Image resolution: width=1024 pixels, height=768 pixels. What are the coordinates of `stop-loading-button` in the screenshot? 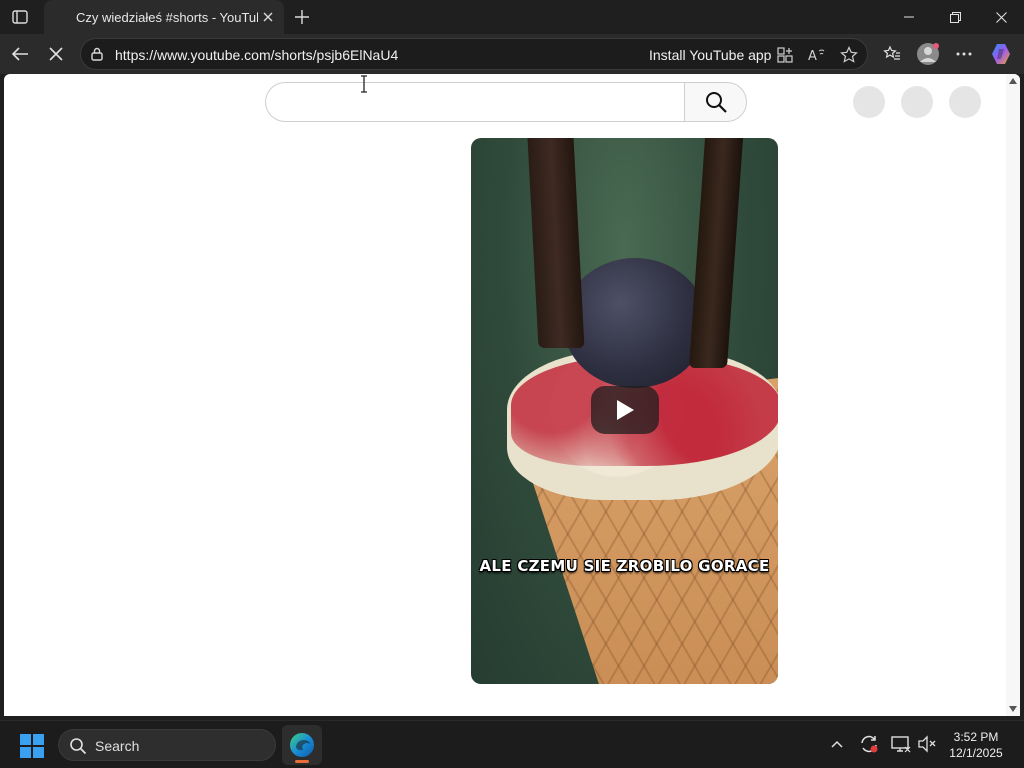 It's located at (56, 54).